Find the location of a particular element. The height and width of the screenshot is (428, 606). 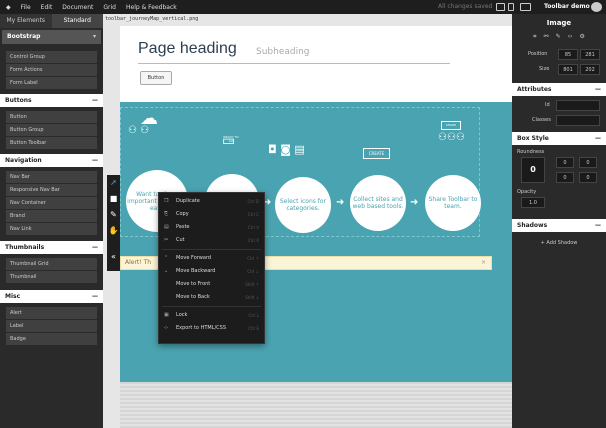

section-thumbnails: Thumbnails — is located at coordinates (51, 247).